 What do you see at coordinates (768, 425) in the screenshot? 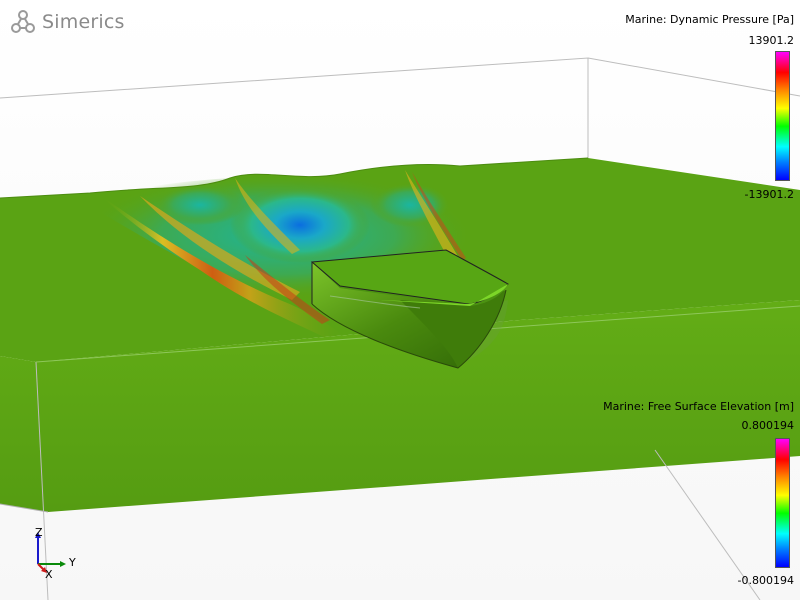
I see `elevation-legend-max: 0.800194` at bounding box center [768, 425].